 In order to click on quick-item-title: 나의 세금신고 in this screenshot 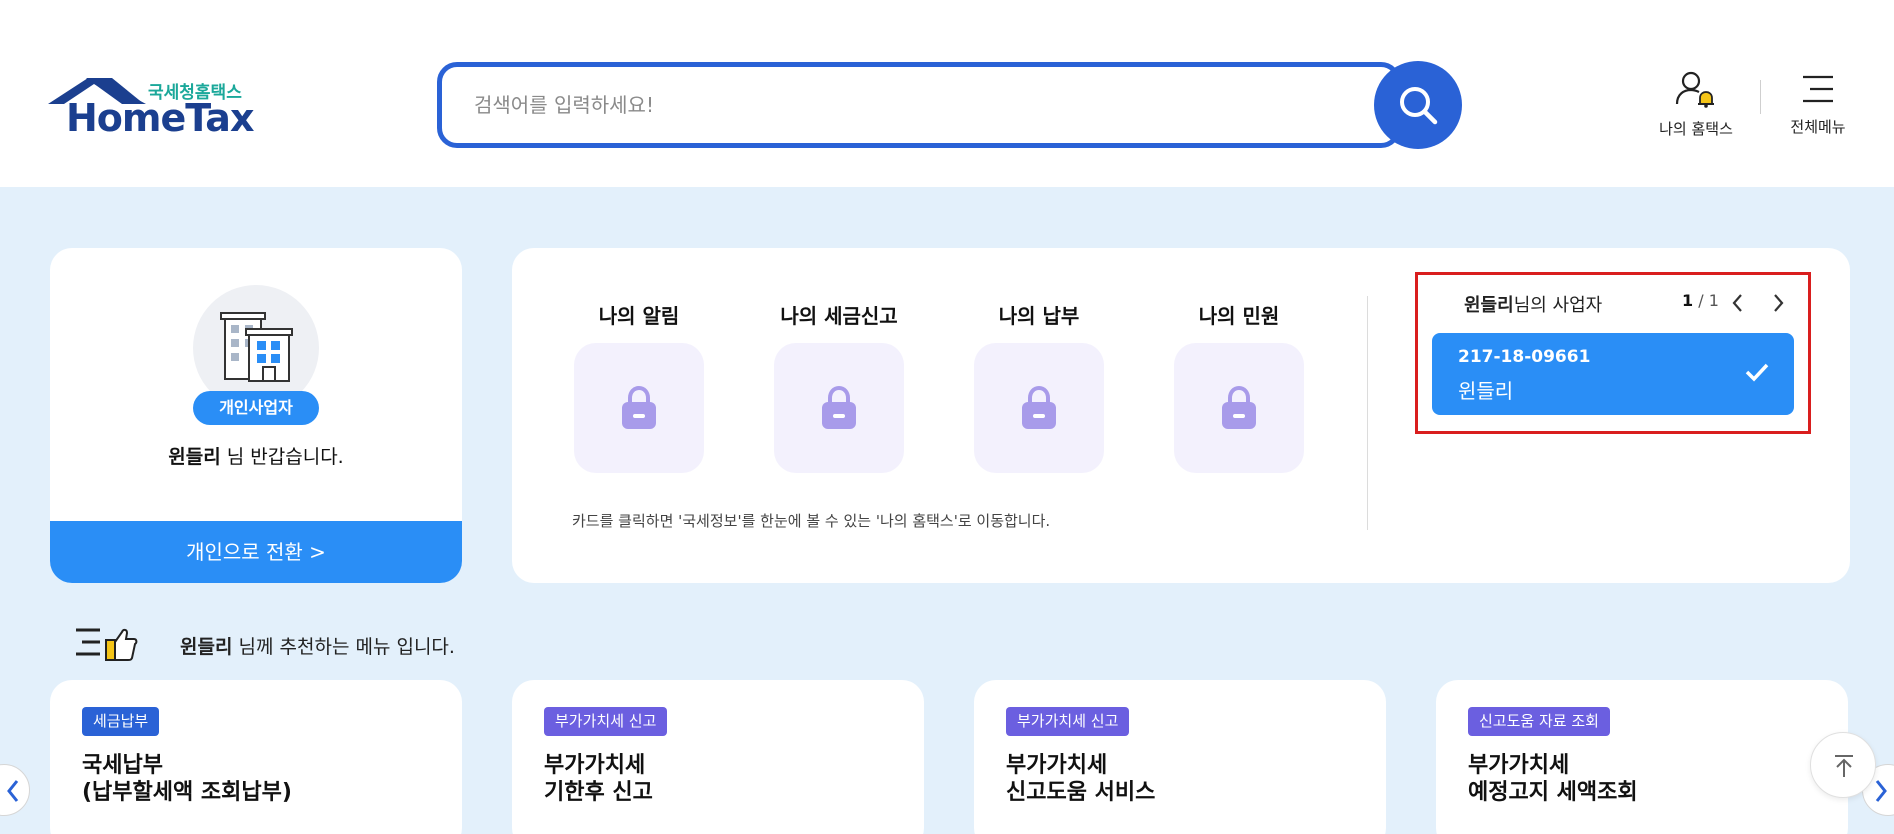, I will do `click(839, 316)`.